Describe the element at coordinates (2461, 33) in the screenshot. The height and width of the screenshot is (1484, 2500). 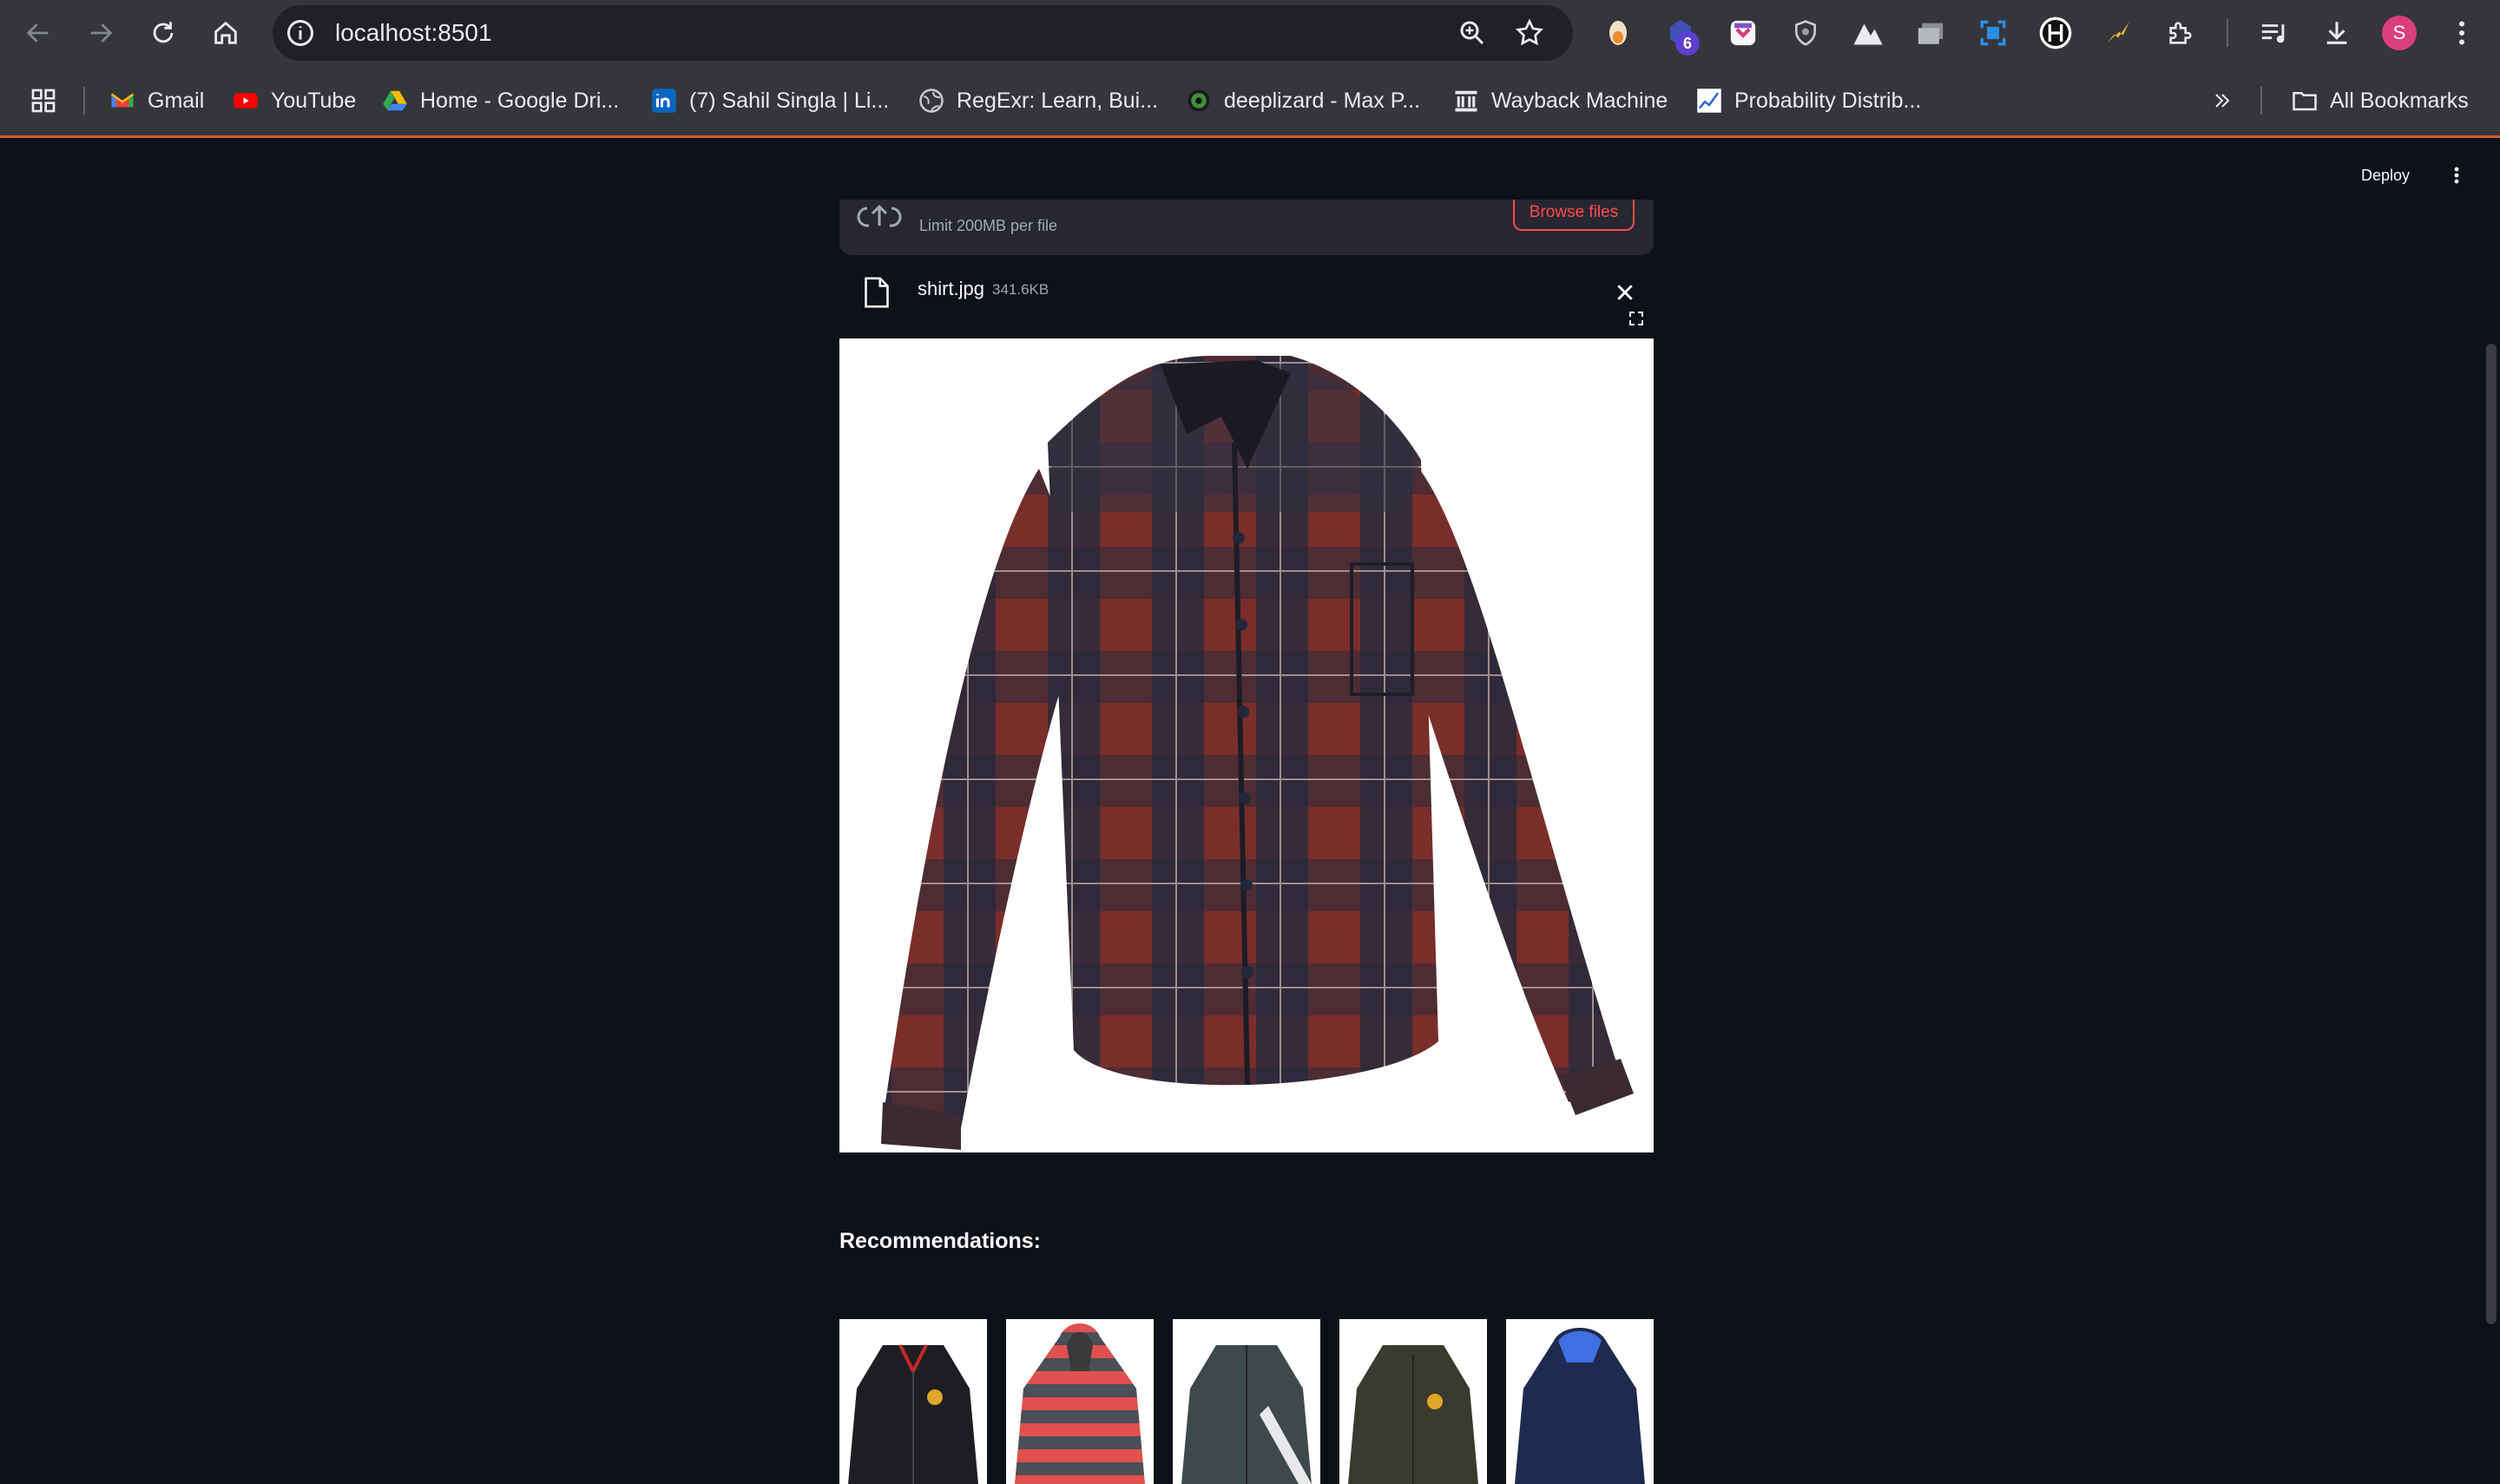
I see `browser-menu-icon` at that location.